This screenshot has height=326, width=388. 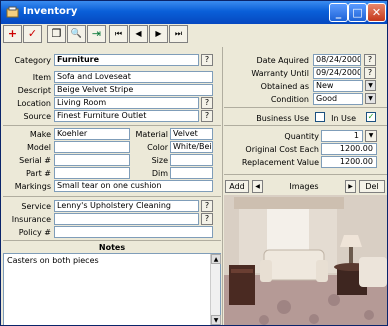 I want to click on original-cost-label: Original Cost Each, so click(x=282, y=149).